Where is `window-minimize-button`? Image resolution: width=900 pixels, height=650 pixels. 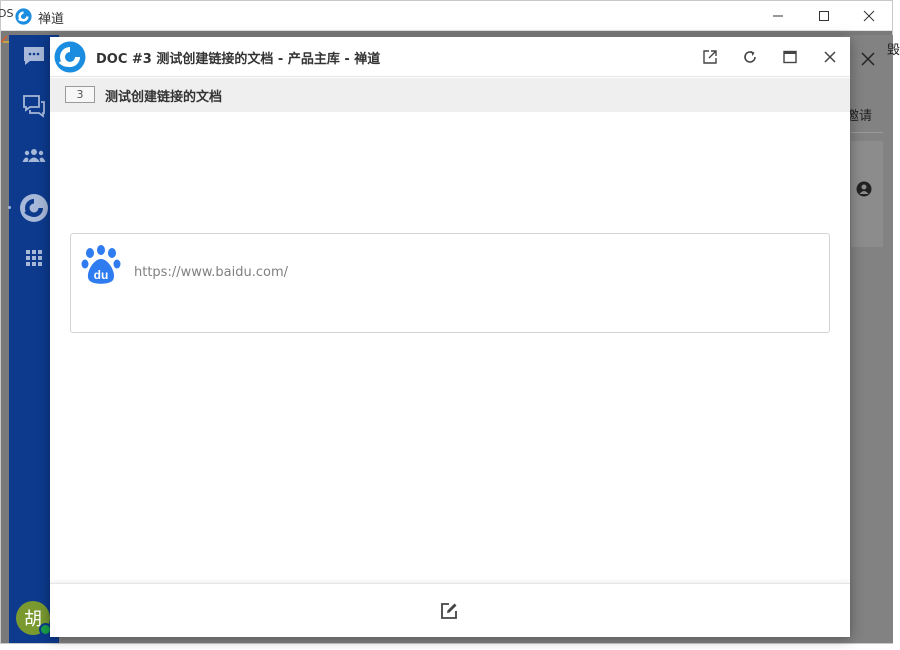
window-minimize-button is located at coordinates (778, 16).